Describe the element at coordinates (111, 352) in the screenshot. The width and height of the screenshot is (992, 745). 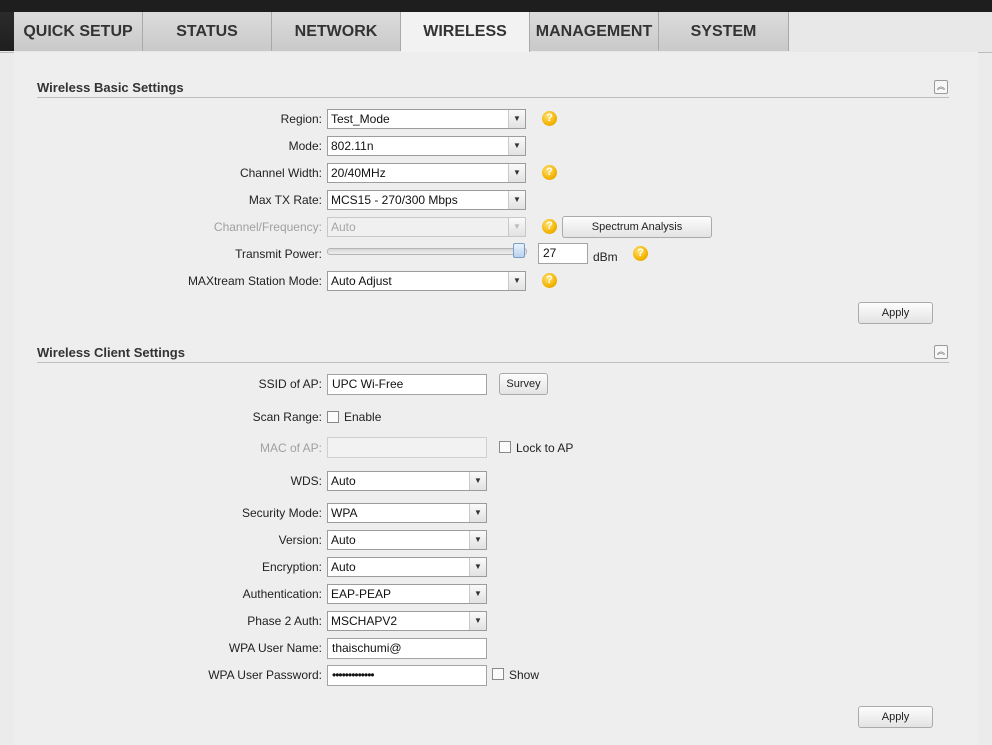
I see `client-settings-title: Wireless Client Settings` at that location.